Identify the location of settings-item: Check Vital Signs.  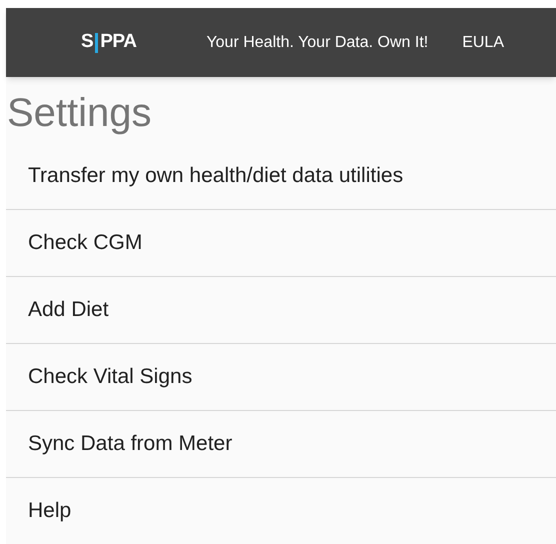
(281, 377).